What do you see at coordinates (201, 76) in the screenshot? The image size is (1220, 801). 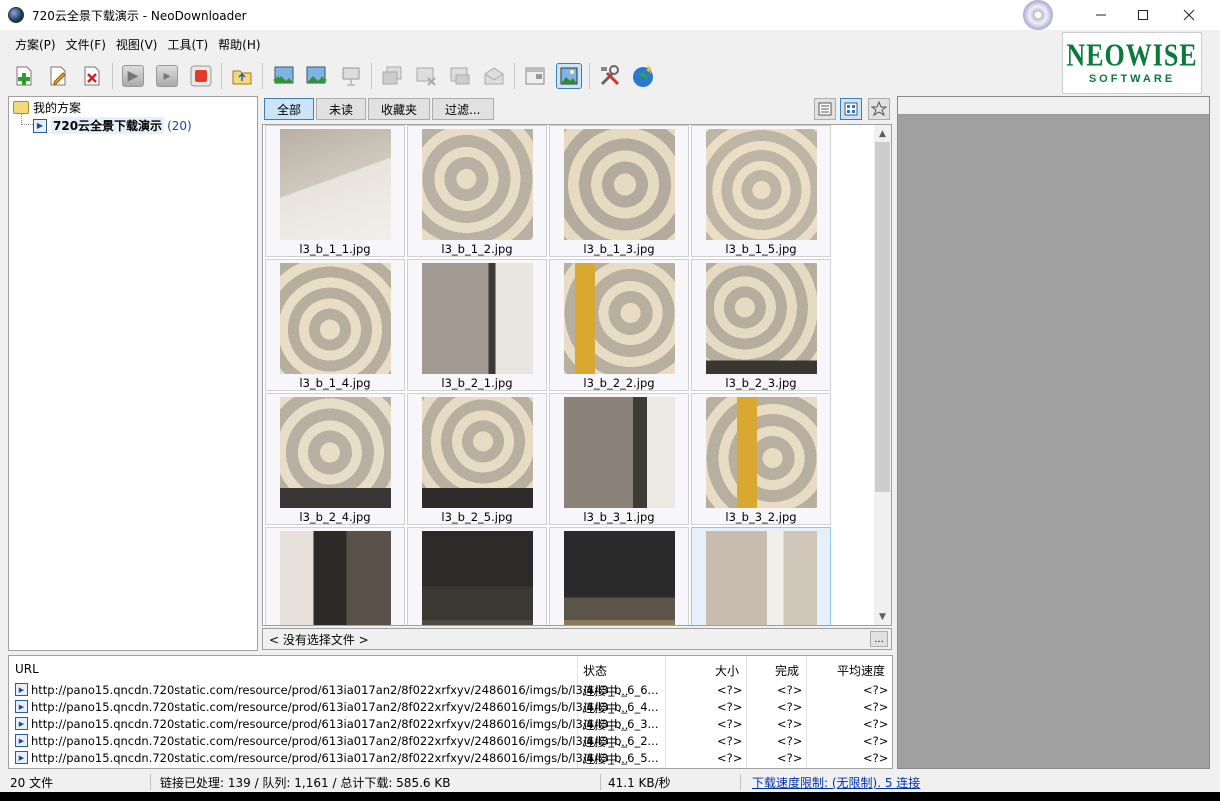 I see `stop-button` at bounding box center [201, 76].